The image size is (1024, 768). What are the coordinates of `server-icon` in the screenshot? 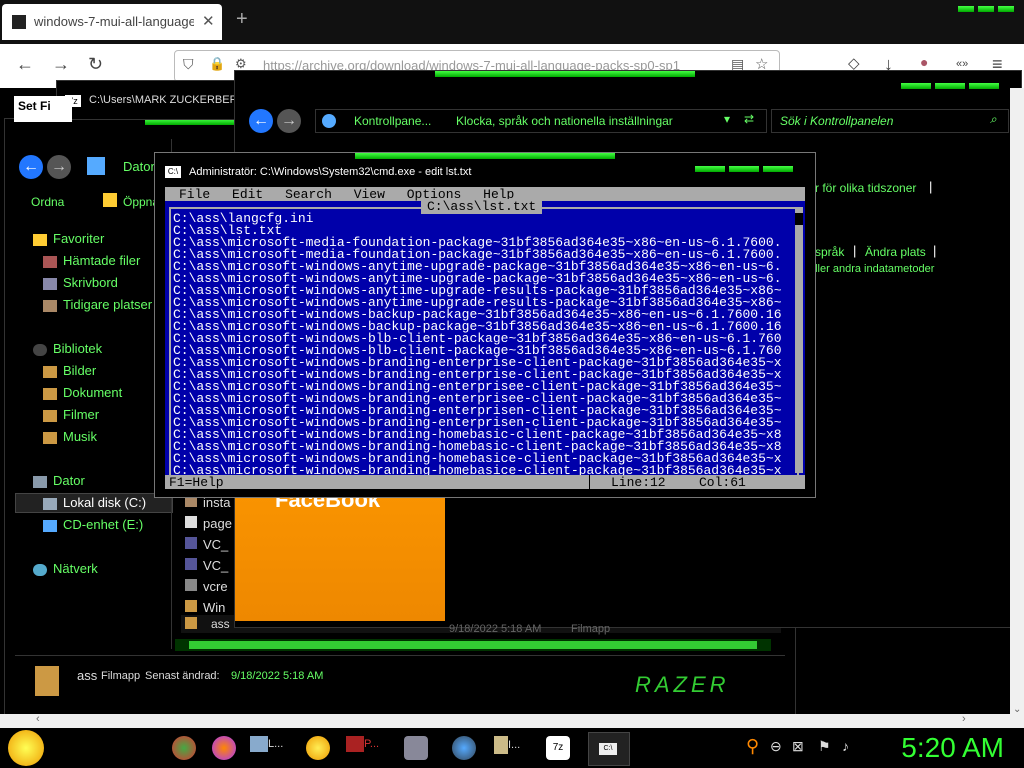 It's located at (416, 748).